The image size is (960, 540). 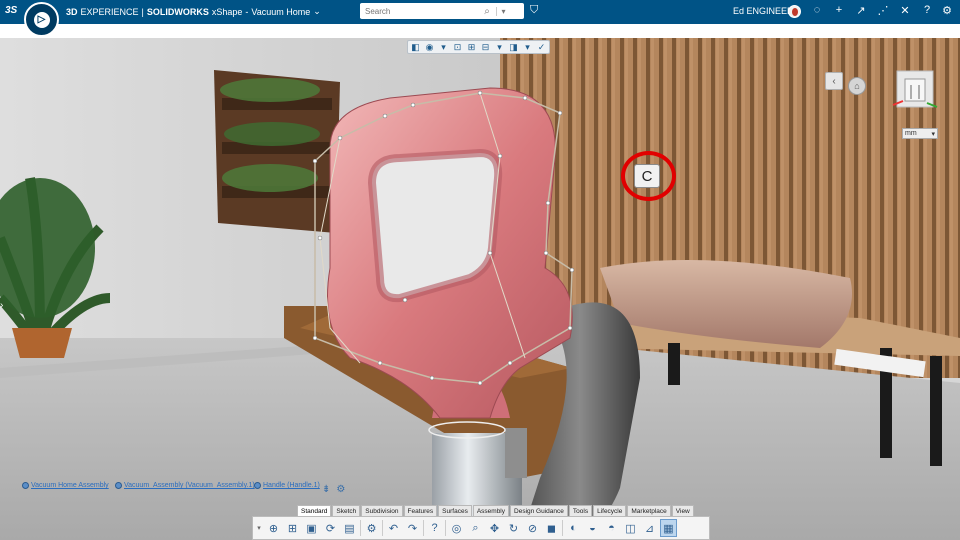 What do you see at coordinates (317, 11) in the screenshot?
I see `chevron-down-icon: ⌄` at bounding box center [317, 11].